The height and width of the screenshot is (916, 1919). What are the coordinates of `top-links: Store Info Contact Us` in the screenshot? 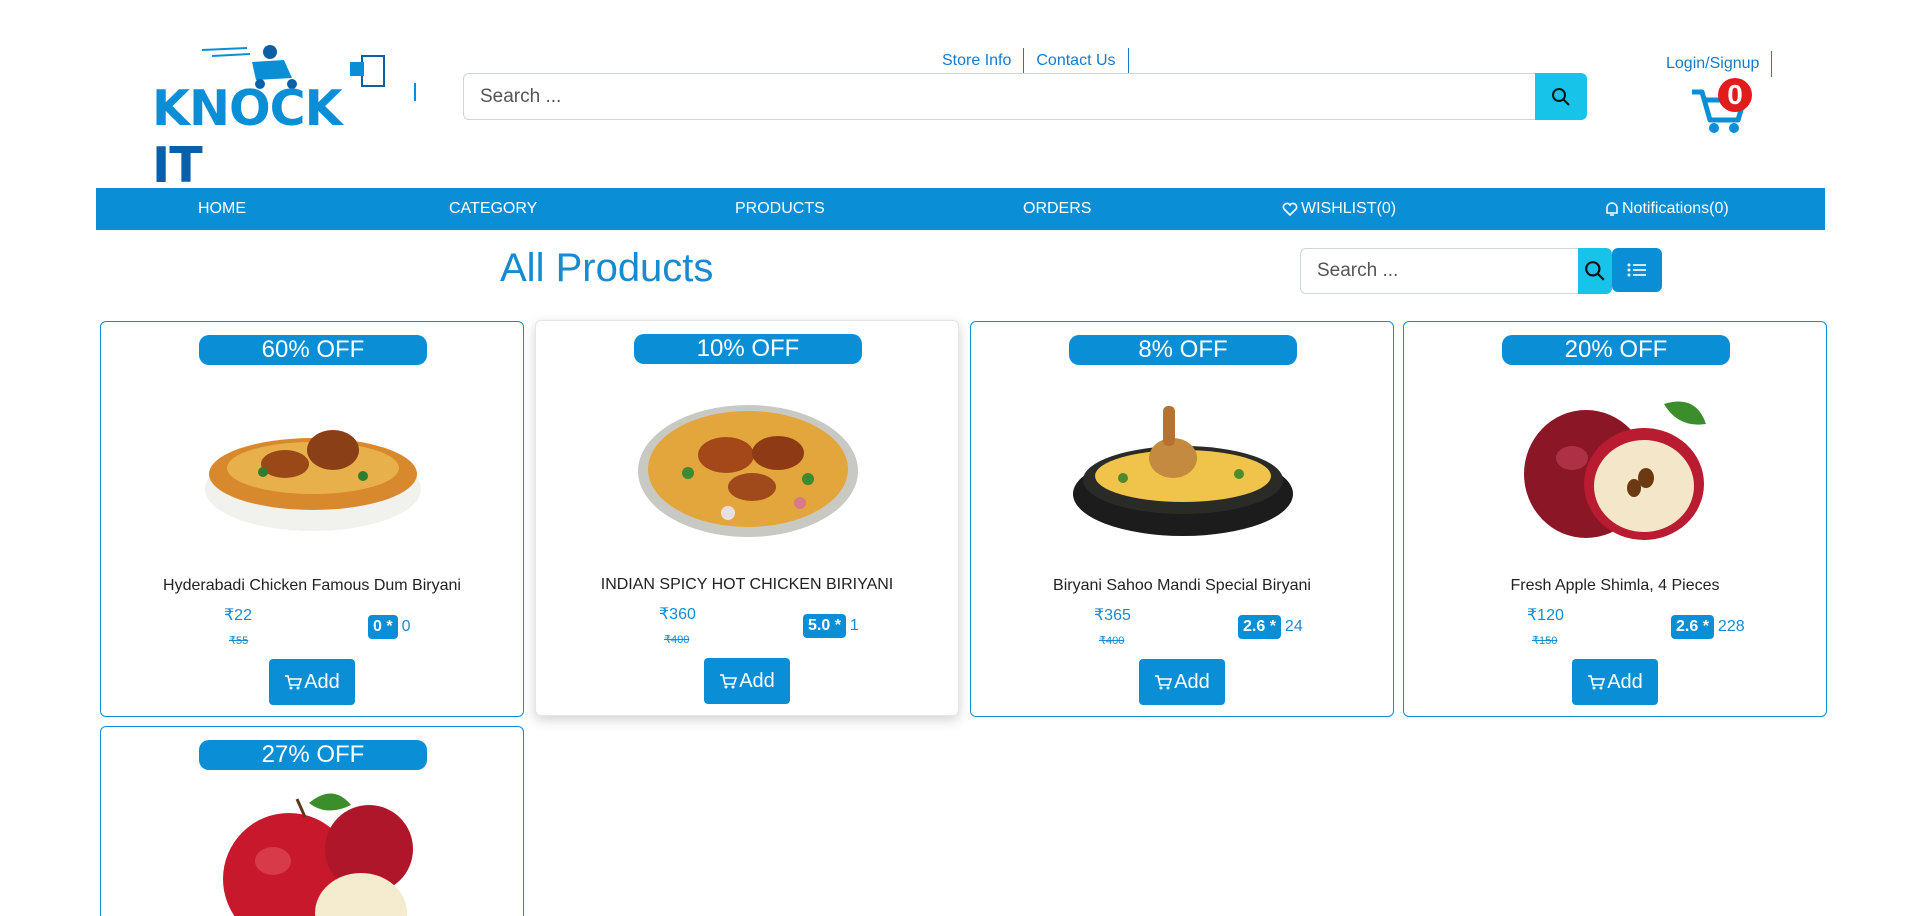 It's located at (1029, 61).